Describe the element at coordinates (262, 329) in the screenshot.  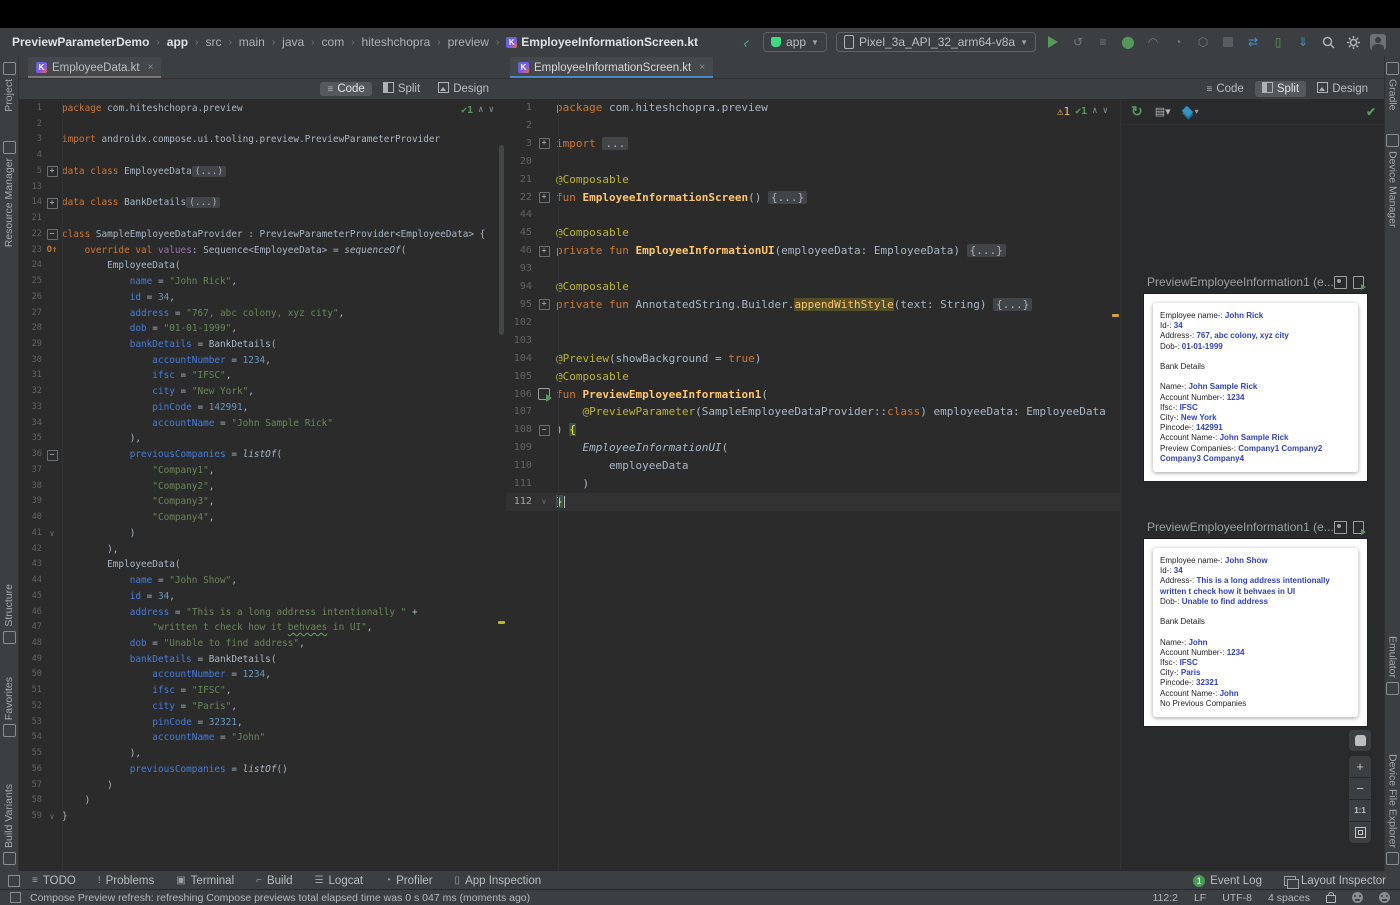
I see `code-line: 28 dob = "01-01-1999",` at that location.